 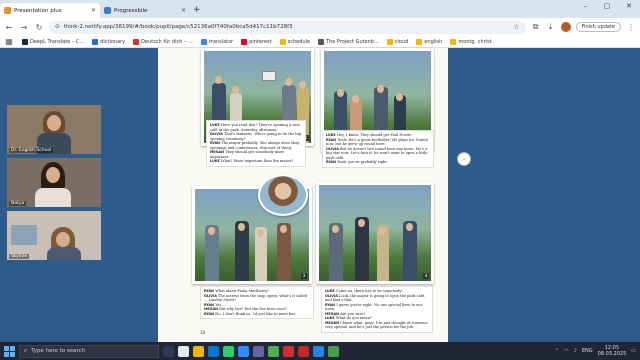 What do you see at coordinates (273, 351) in the screenshot?
I see `chrome-icon` at bounding box center [273, 351].